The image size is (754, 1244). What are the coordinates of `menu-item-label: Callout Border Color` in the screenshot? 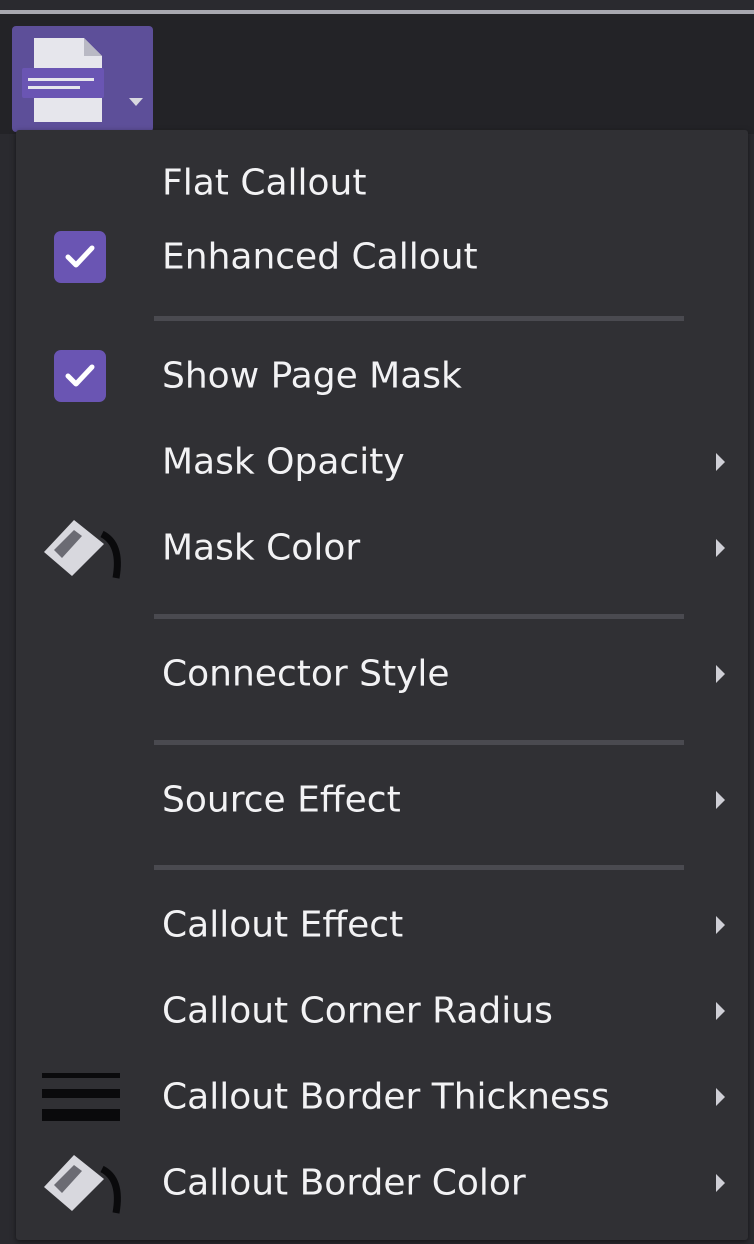 It's located at (344, 1183).